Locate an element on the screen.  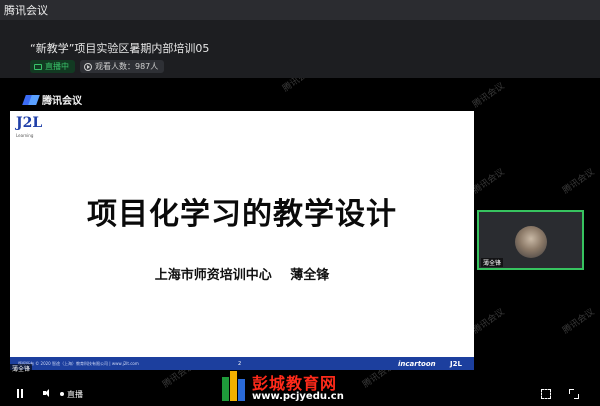
slide-title: 项目化学习的教学设计 is located at coordinates (242, 214).